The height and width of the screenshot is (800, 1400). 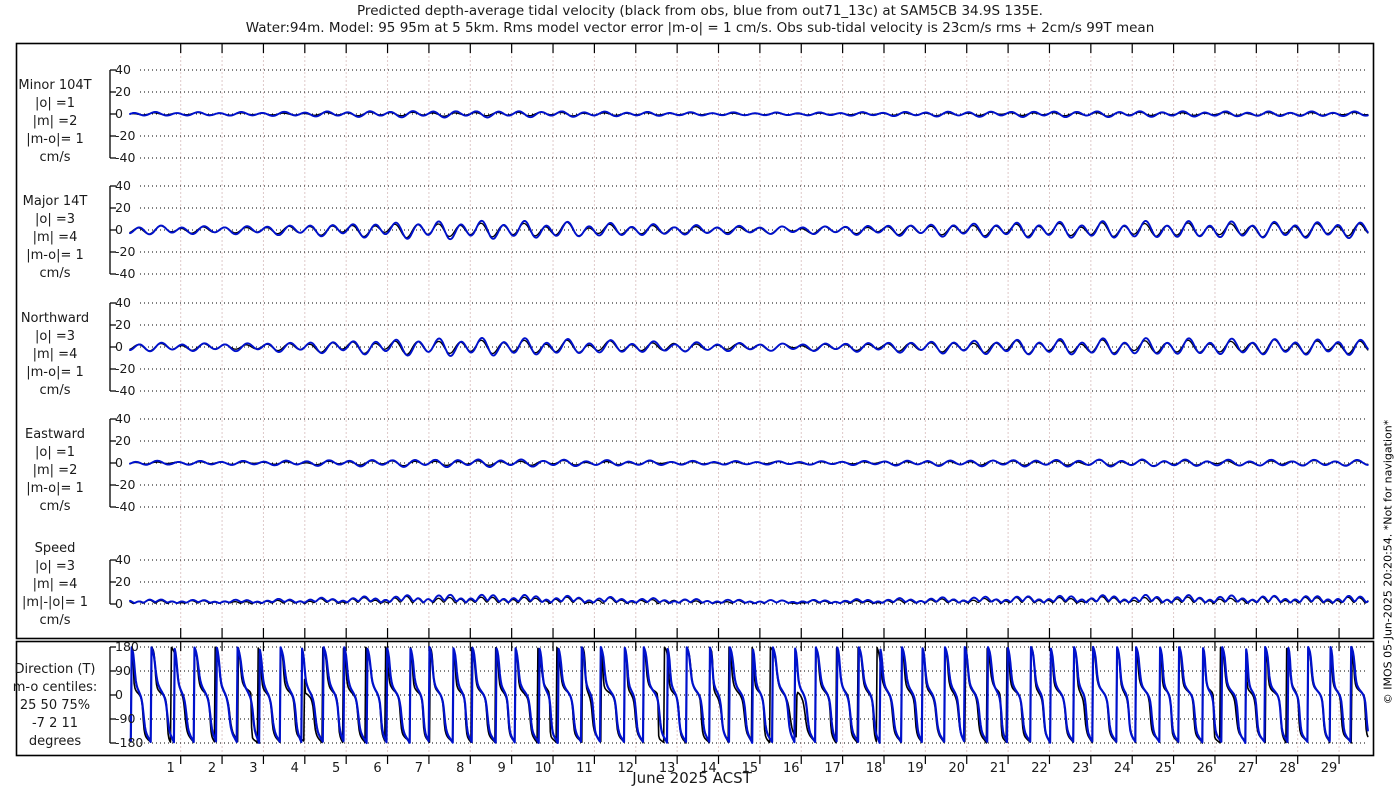 What do you see at coordinates (749, 114) in the screenshot?
I see `model-series-minor` at bounding box center [749, 114].